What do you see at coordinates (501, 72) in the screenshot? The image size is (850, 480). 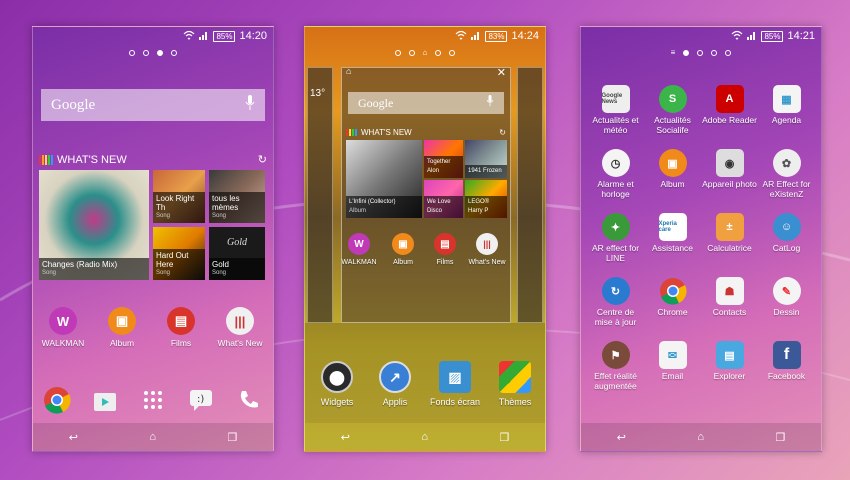 I see `close-icon: ✕` at bounding box center [501, 72].